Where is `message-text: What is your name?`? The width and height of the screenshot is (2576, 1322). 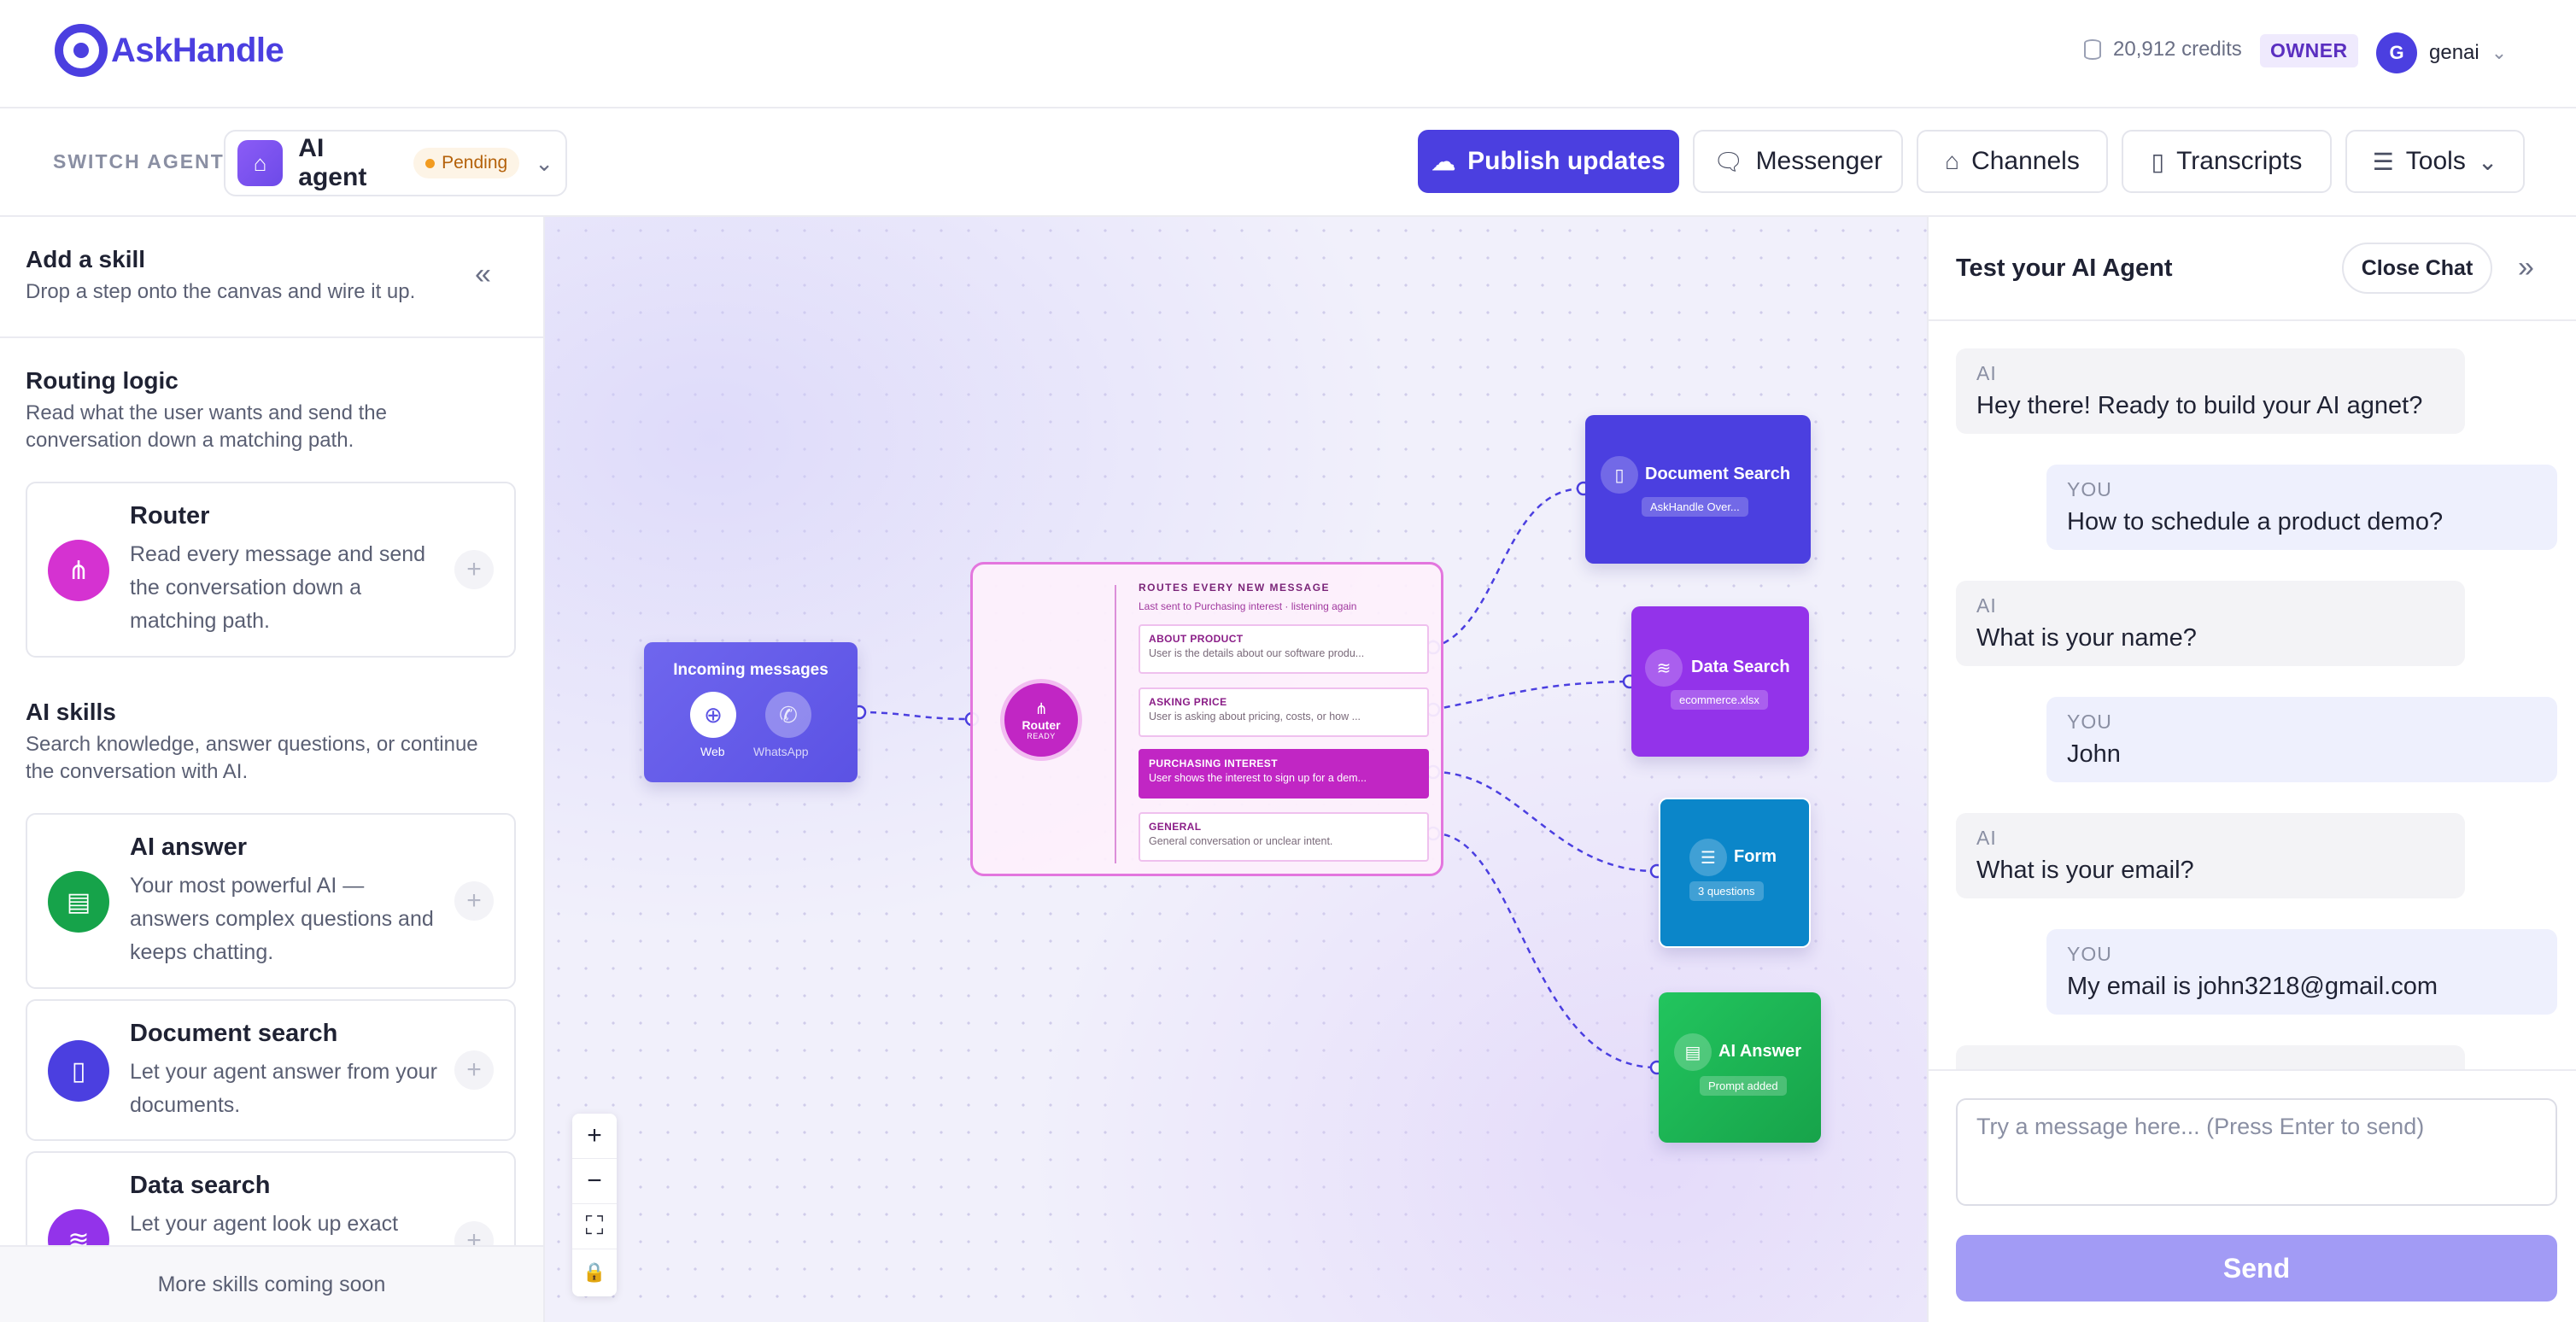
message-text: What is your name? is located at coordinates (2086, 638).